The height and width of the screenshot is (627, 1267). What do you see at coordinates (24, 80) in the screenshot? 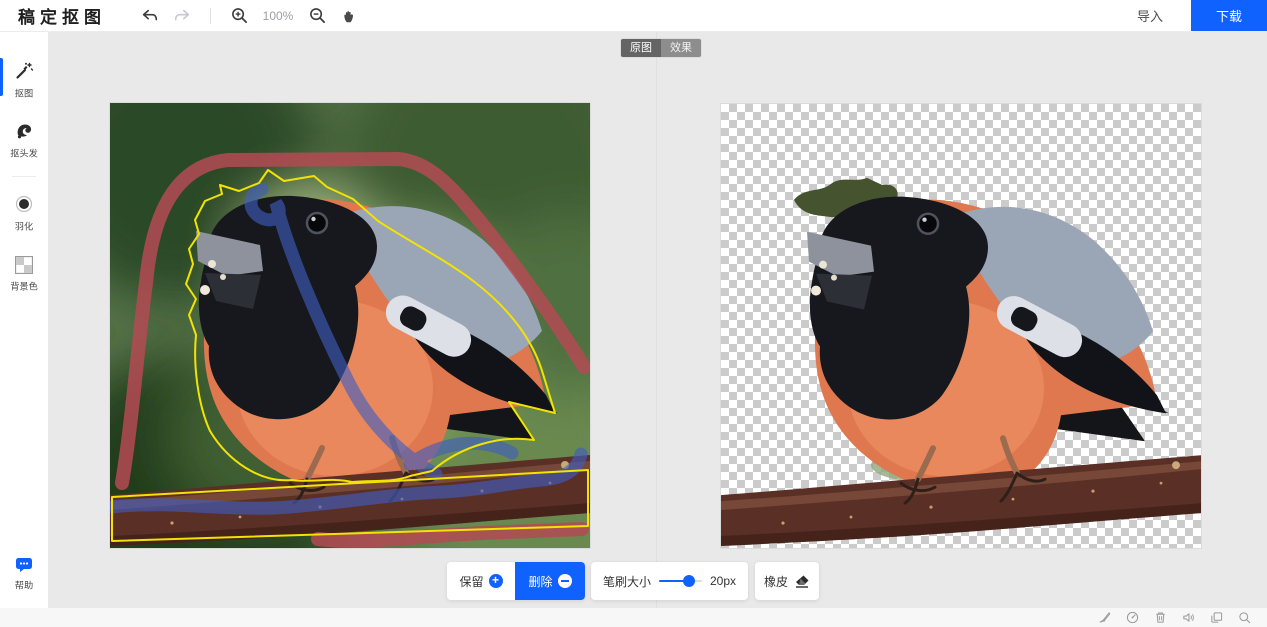
I see `sidebar-item-cutout: 抠图` at bounding box center [24, 80].